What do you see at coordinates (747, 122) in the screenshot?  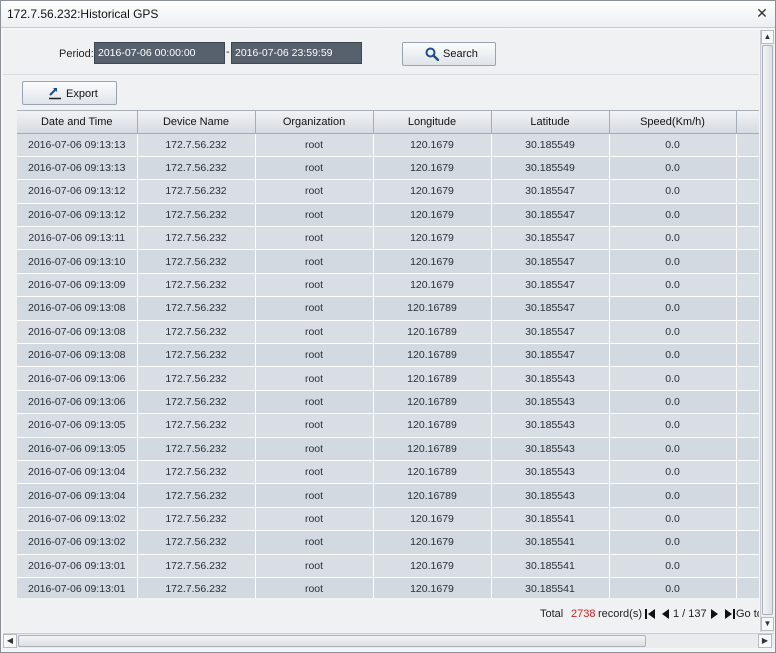 I see `column-header-extra` at bounding box center [747, 122].